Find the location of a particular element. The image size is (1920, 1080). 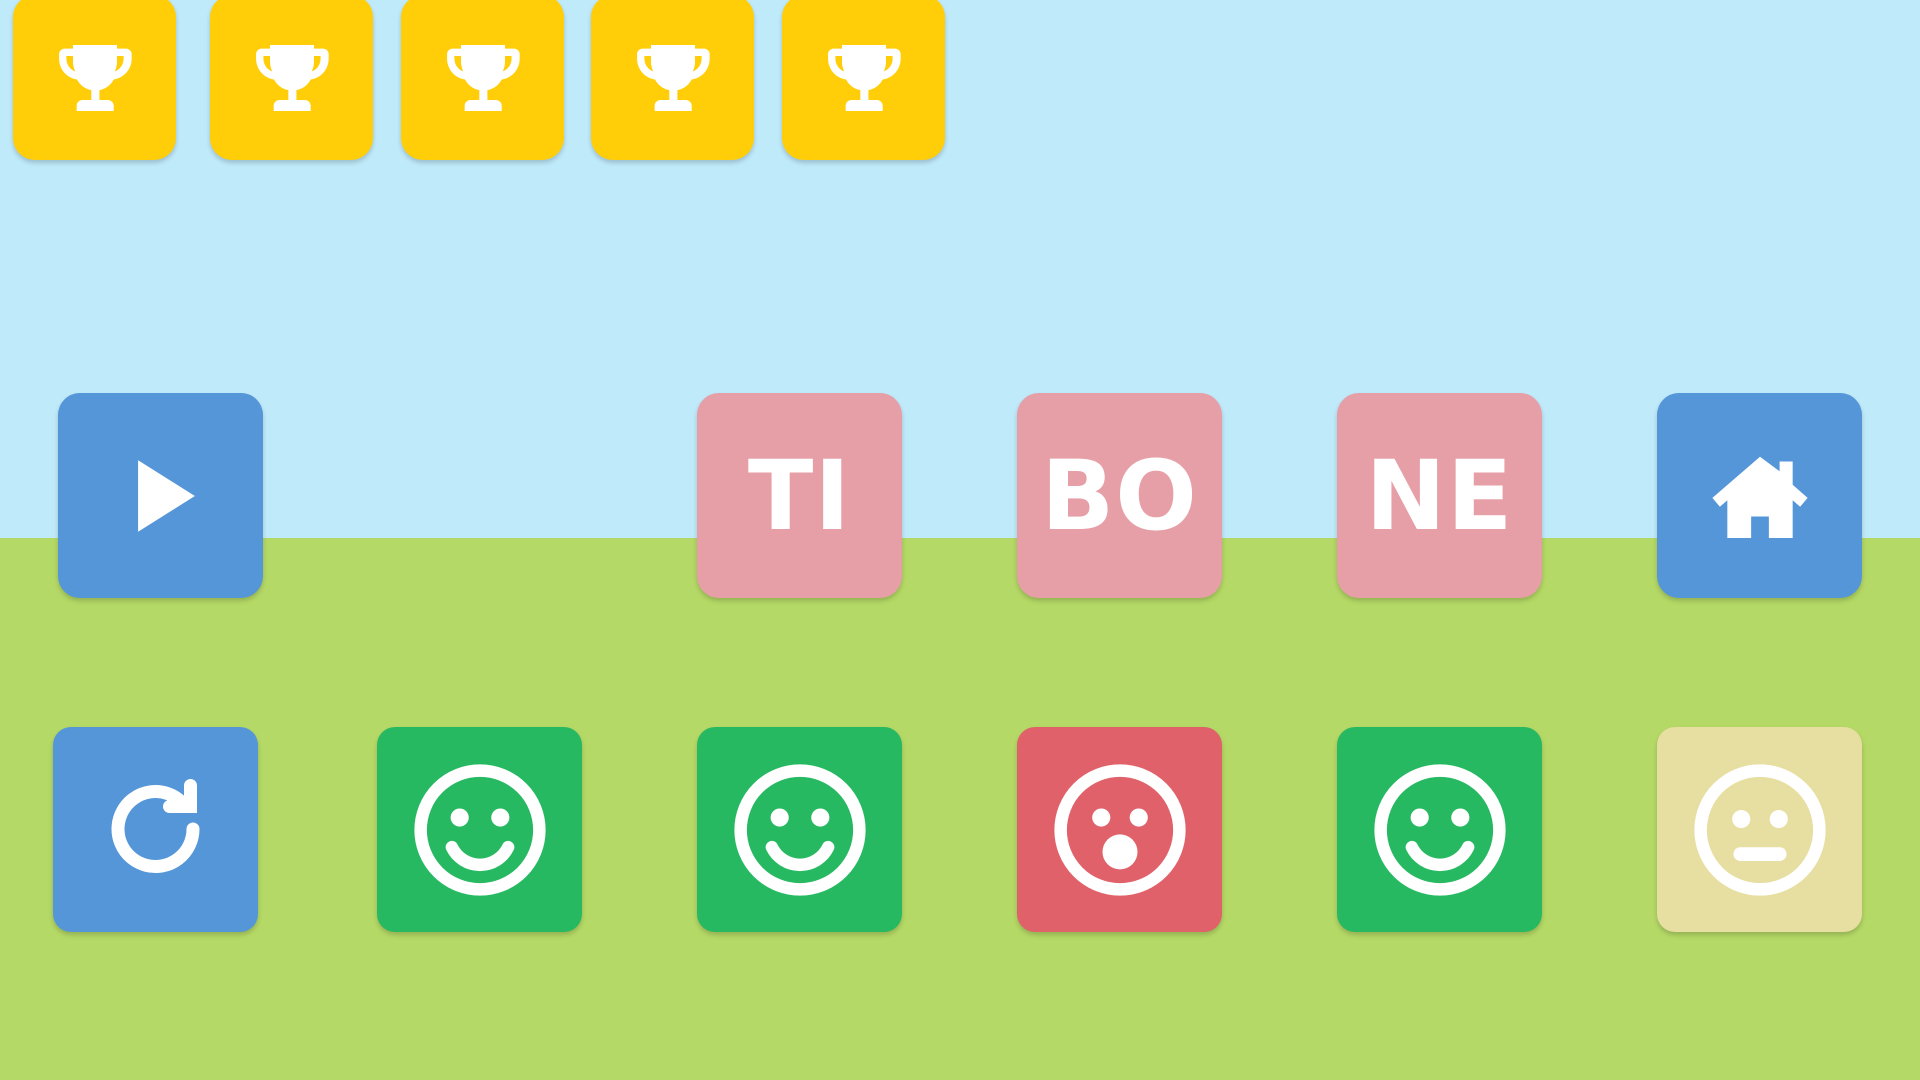

home-button is located at coordinates (1759, 495).